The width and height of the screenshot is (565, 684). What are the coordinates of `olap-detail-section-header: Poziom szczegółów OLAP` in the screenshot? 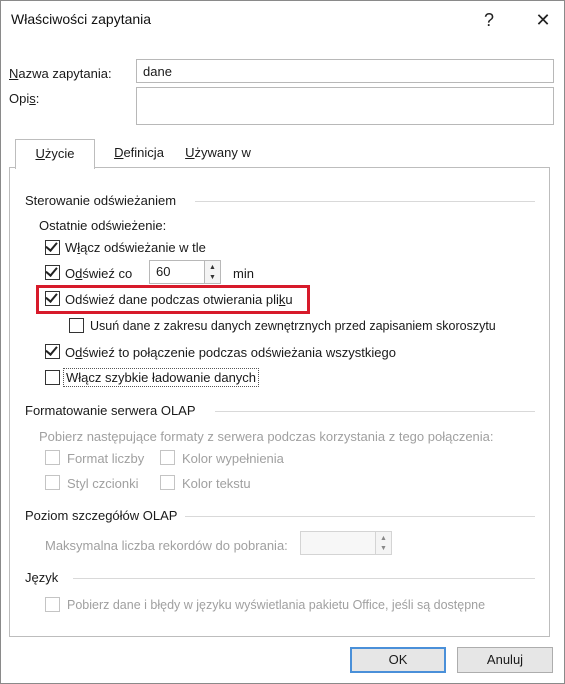 It's located at (280, 516).